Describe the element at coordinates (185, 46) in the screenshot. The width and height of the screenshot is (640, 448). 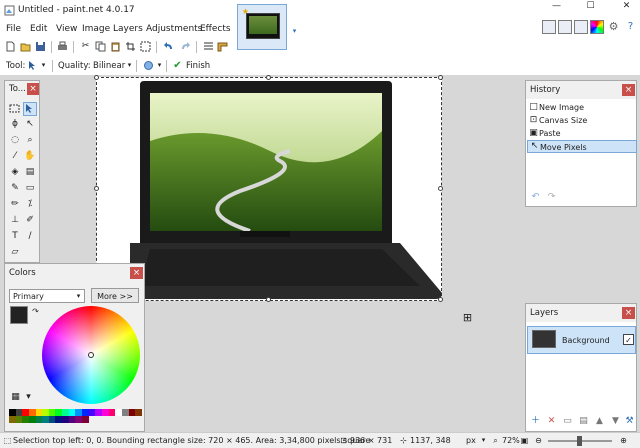
I see `redo-icon` at that location.